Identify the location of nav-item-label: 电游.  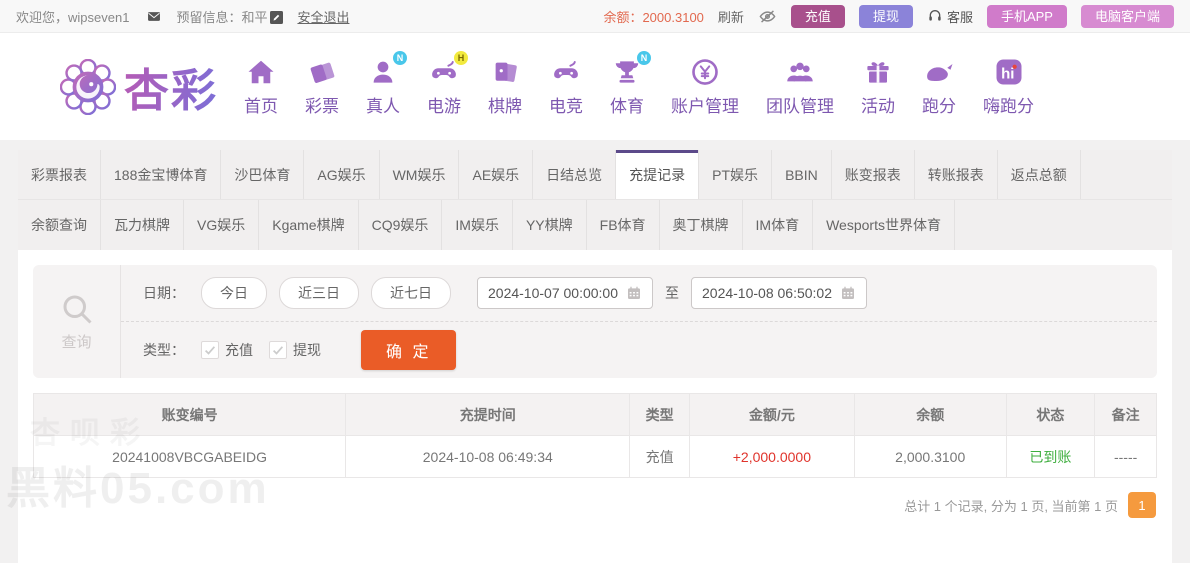
(444, 106).